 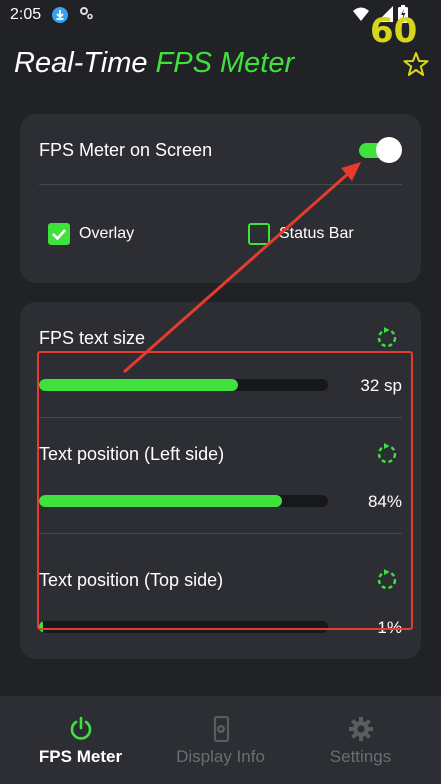 What do you see at coordinates (221, 729) in the screenshot?
I see `phone-gear-icon` at bounding box center [221, 729].